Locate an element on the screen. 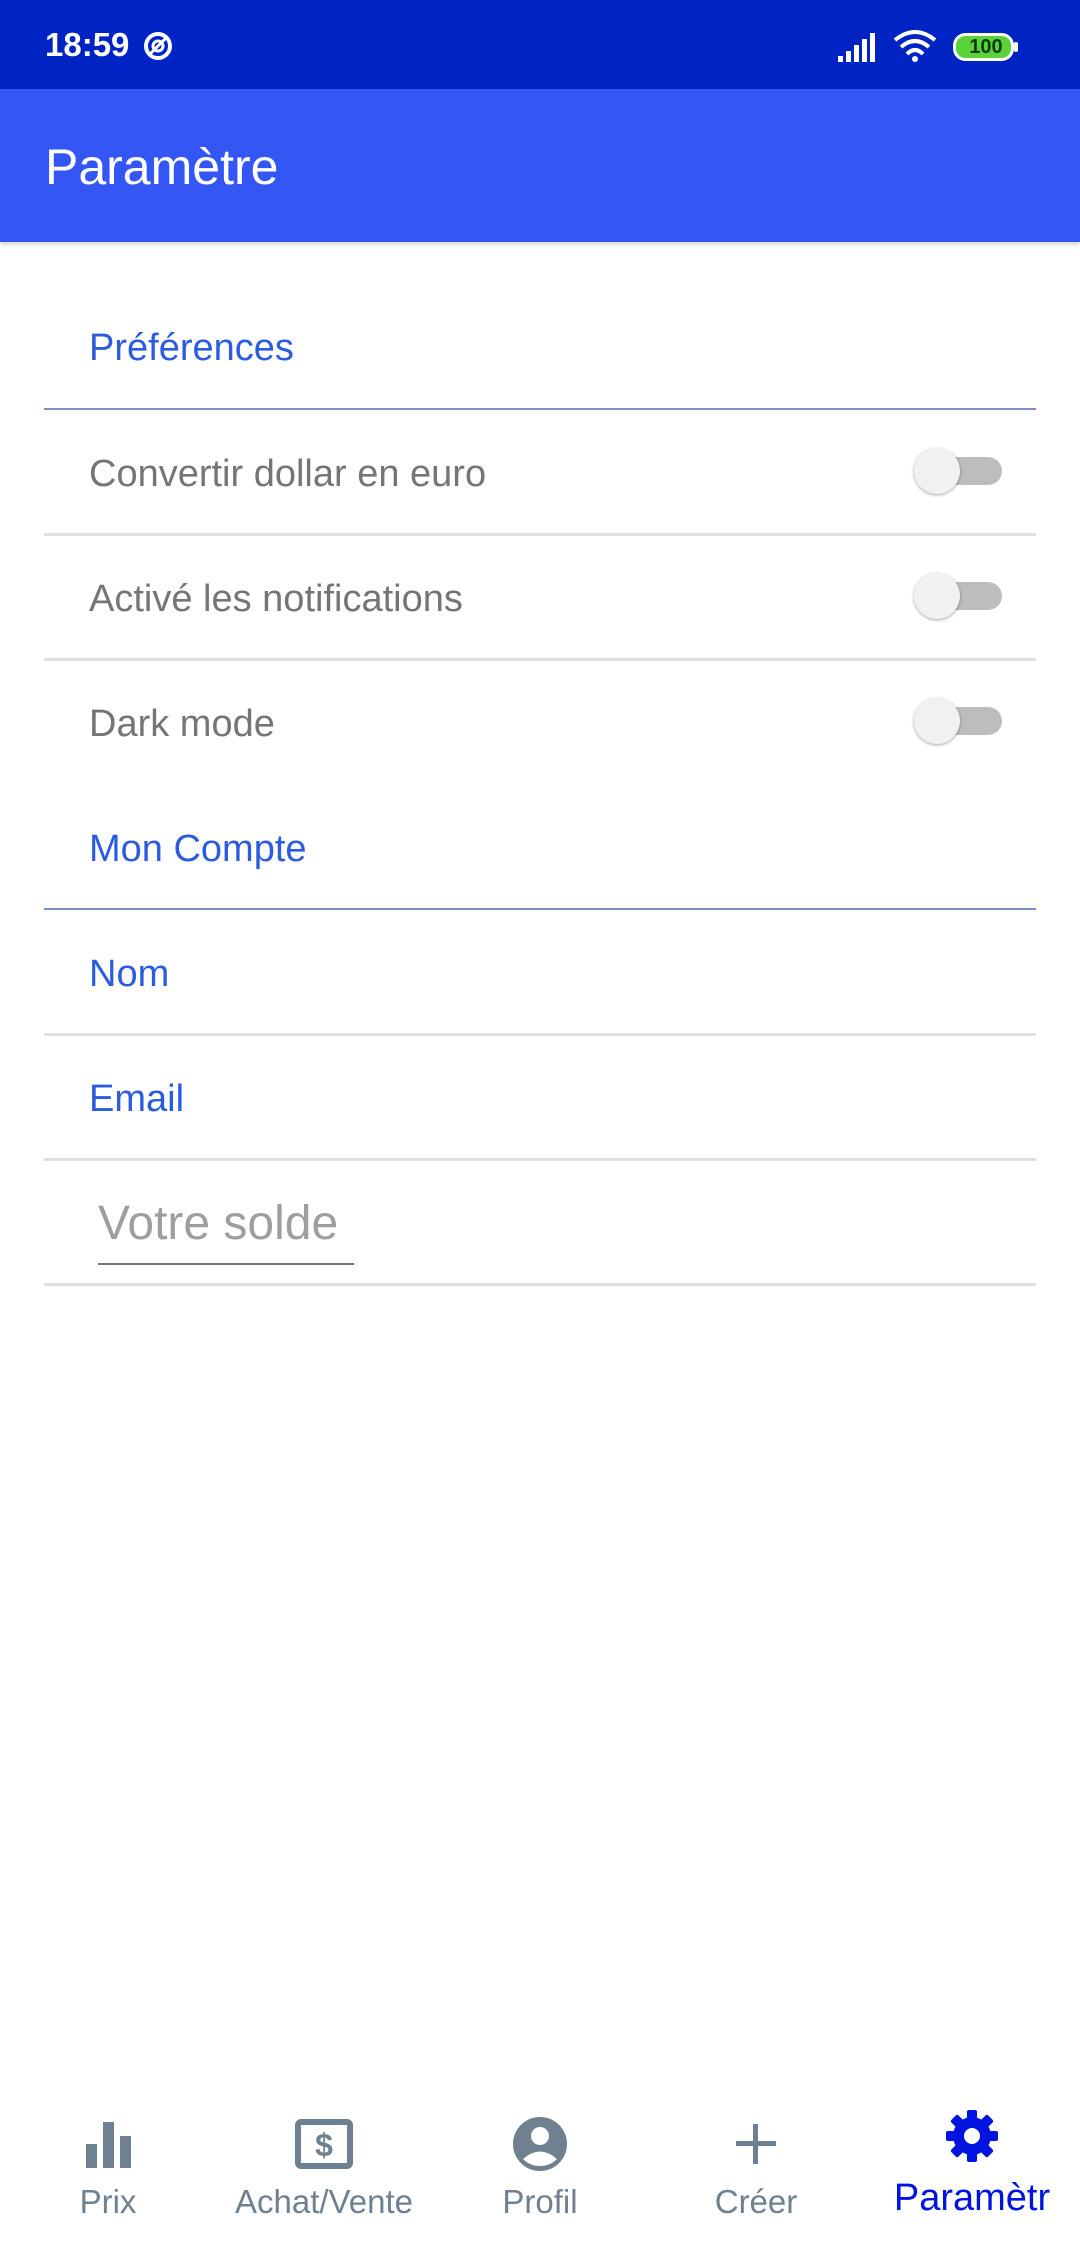 This screenshot has width=1080, height=2246. pref-label-dark-mode: Dark mode is located at coordinates (182, 724).